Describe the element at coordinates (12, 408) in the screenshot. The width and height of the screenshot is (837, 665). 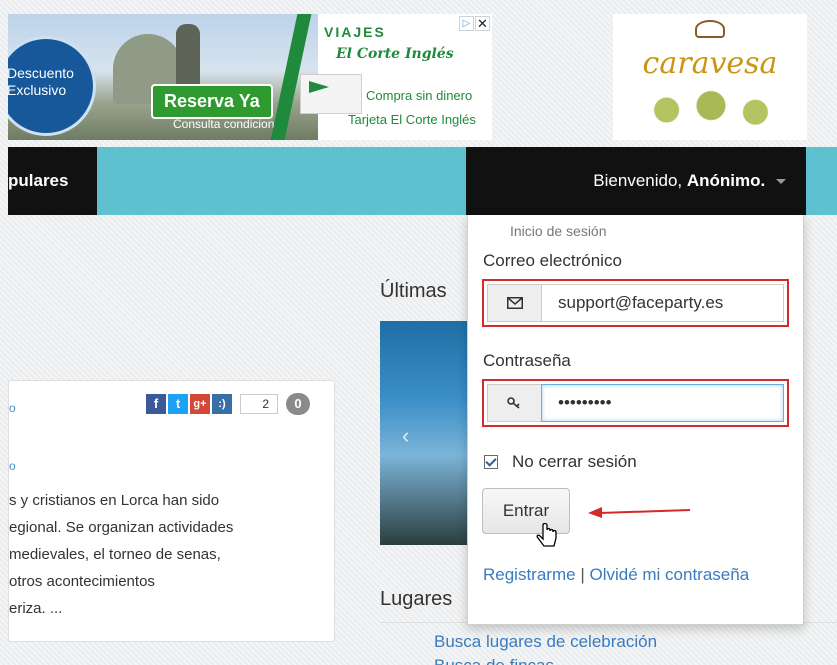
I see `article-title-link-stub: o` at that location.